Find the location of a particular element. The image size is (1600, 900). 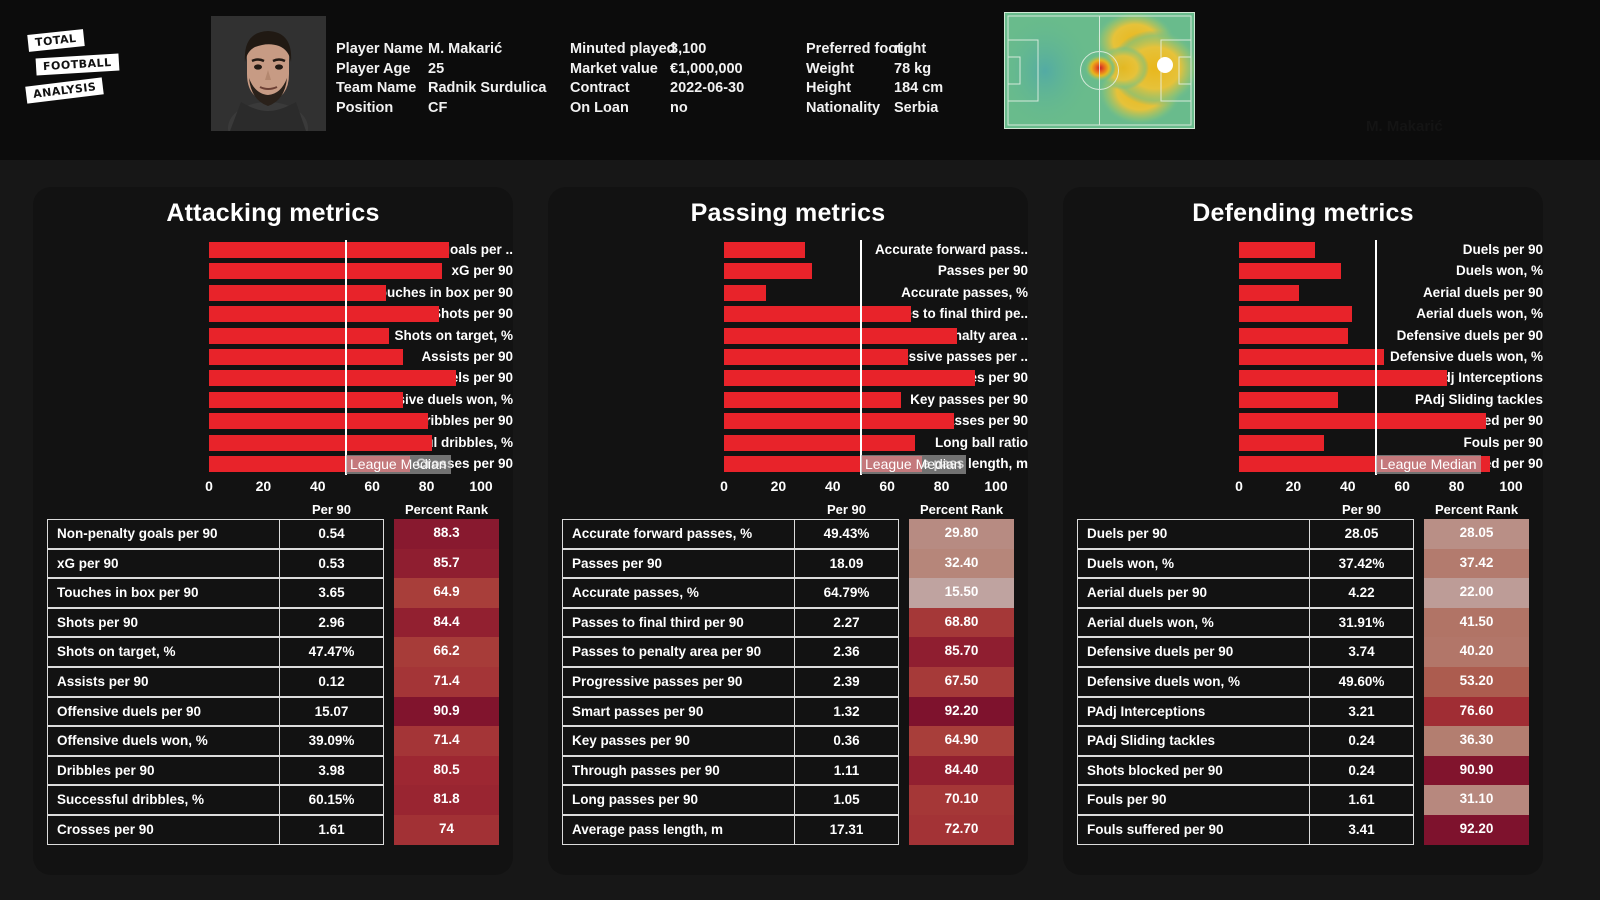

x-axis-tick: 80 is located at coordinates (1456, 485).